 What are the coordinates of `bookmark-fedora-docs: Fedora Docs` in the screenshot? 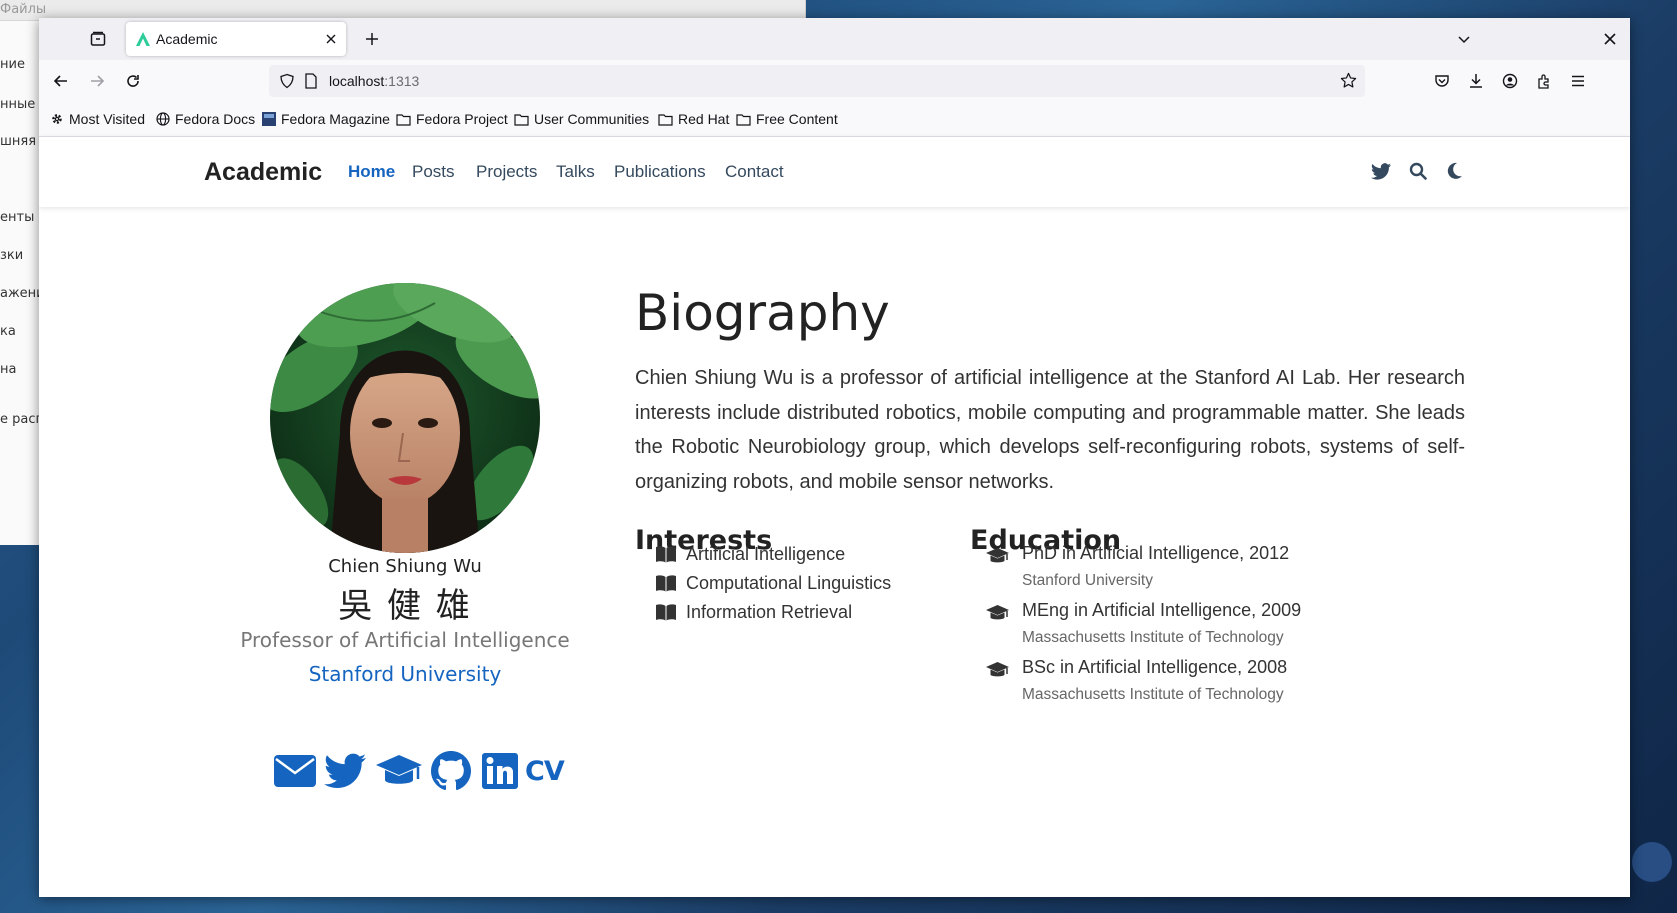 It's located at (205, 119).